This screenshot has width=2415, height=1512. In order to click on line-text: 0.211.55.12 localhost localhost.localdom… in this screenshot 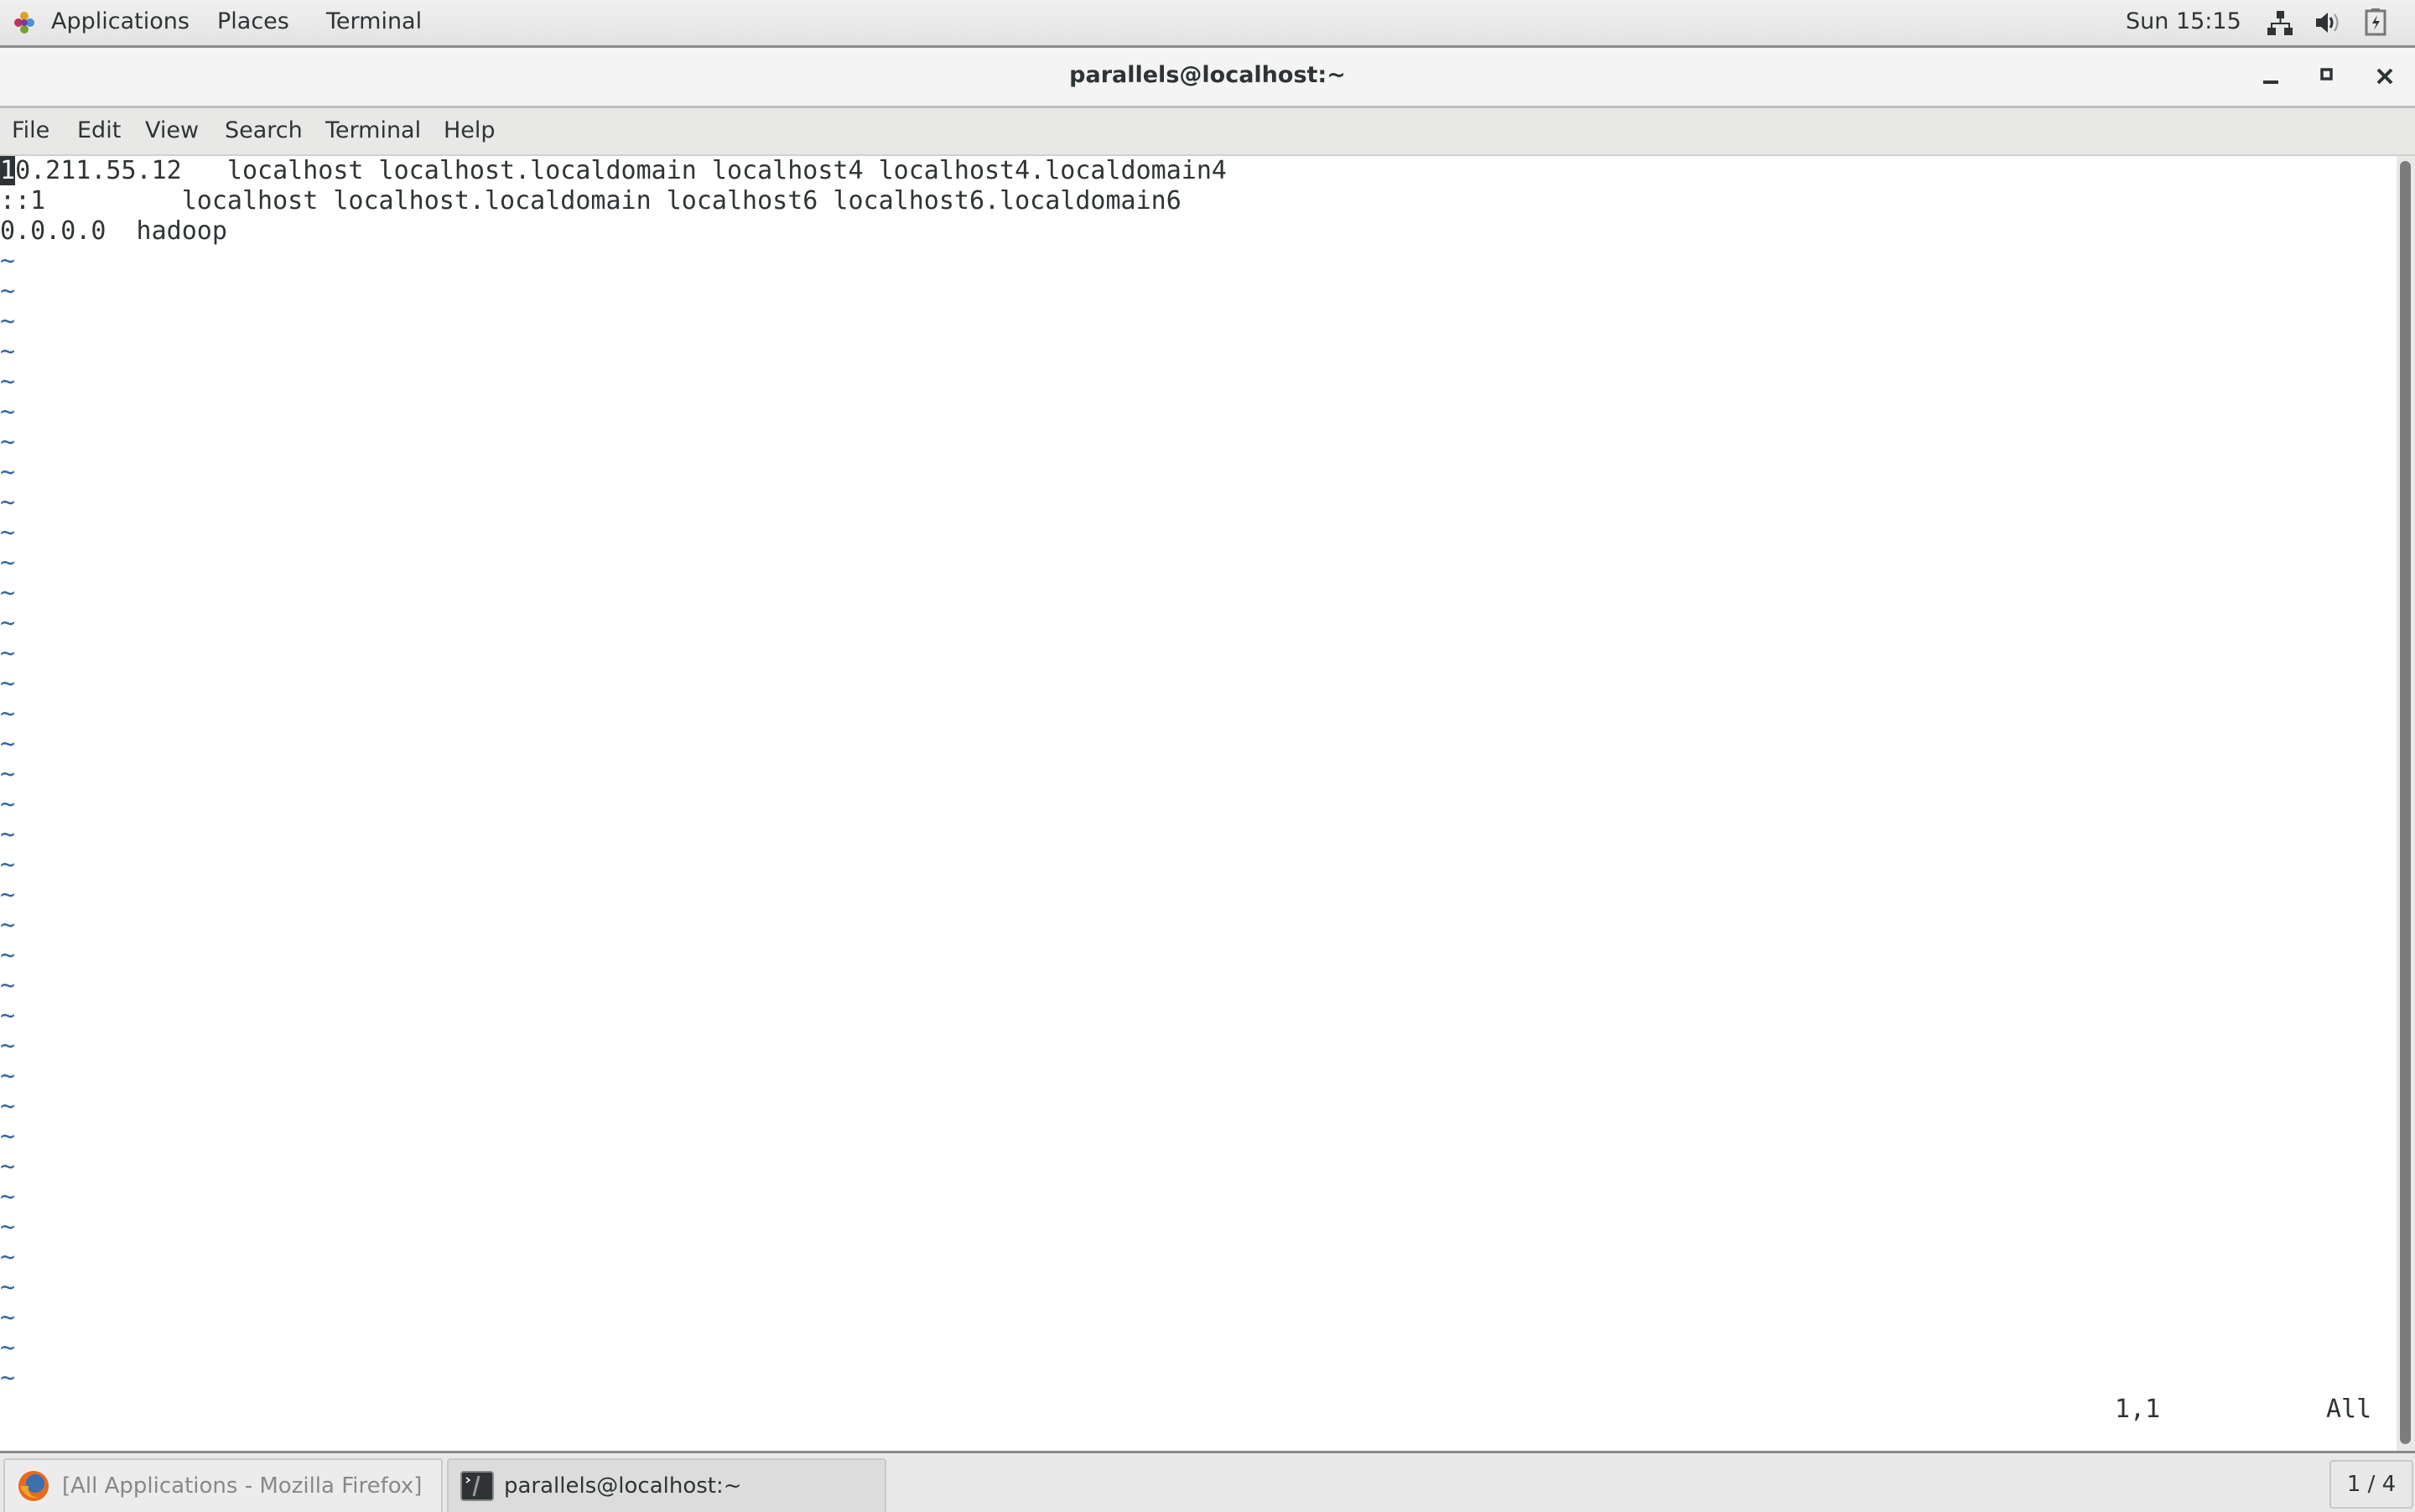, I will do `click(621, 170)`.